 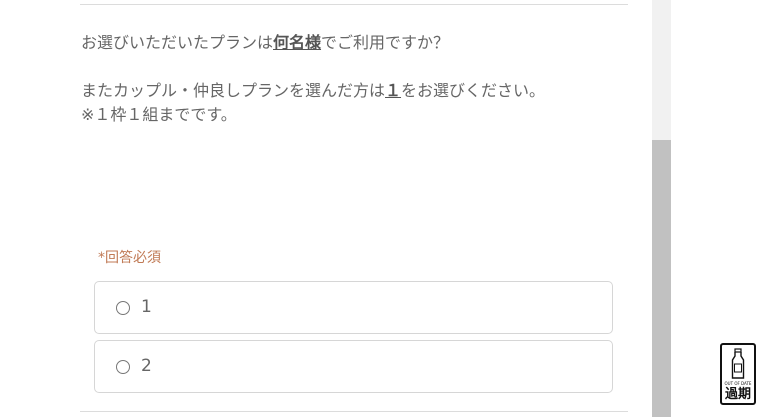 I want to click on badge-main-text: 過期, so click(x=737, y=394).